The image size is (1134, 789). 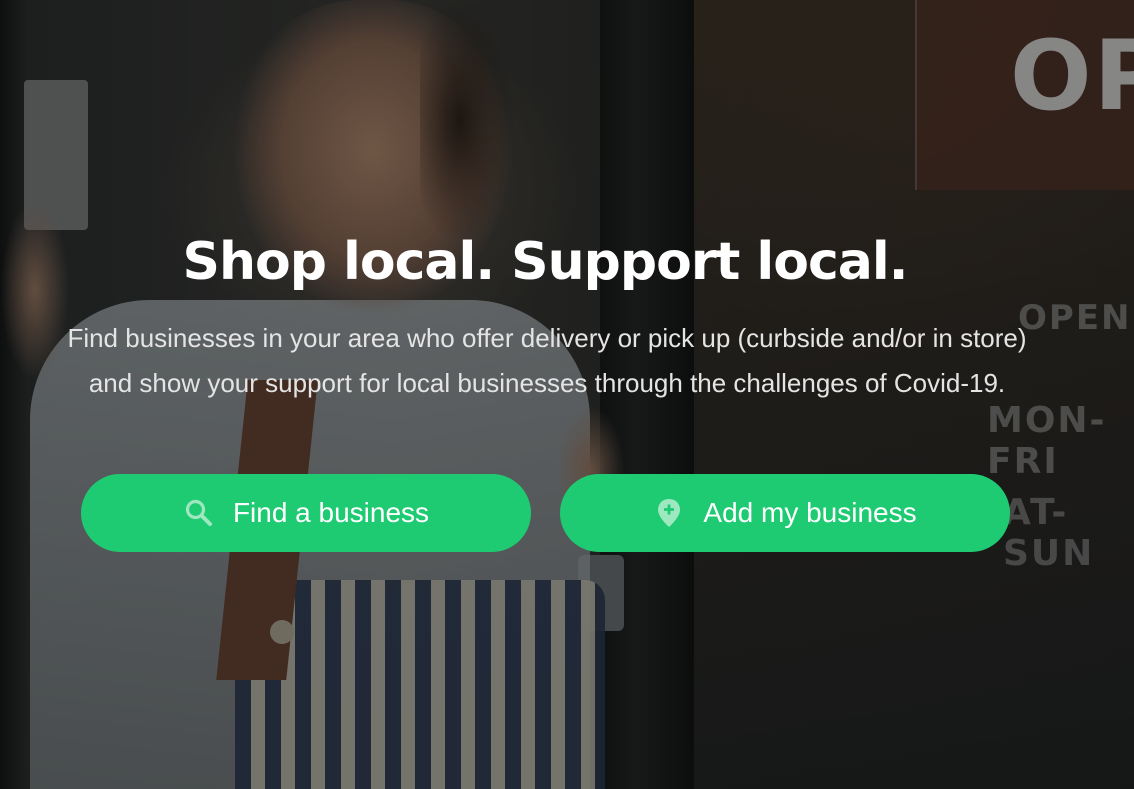 What do you see at coordinates (669, 513) in the screenshot?
I see `add-location-icon` at bounding box center [669, 513].